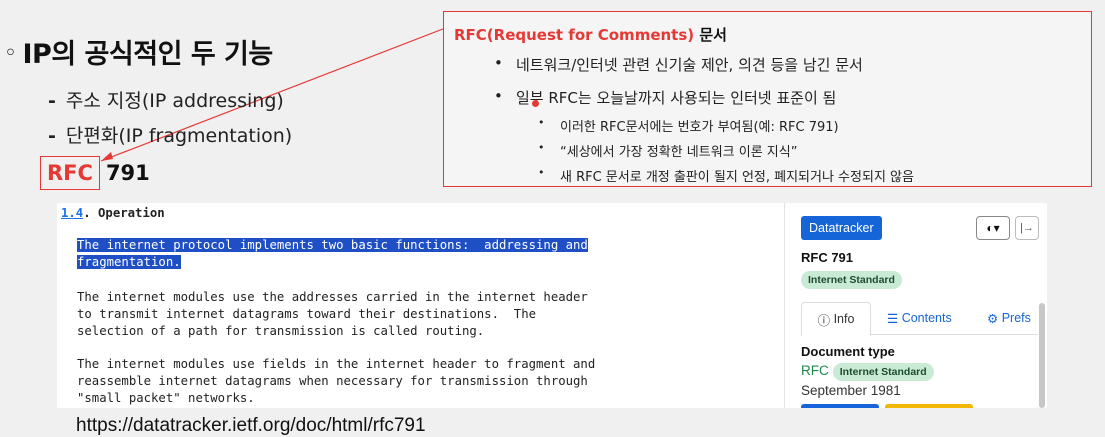  Describe the element at coordinates (1027, 228) in the screenshot. I see `expand-sidebar-icon: |→` at that location.